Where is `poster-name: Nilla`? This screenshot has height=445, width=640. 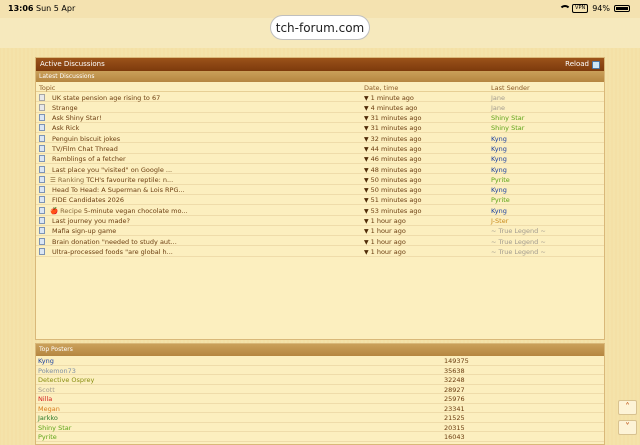 poster-name: Nilla is located at coordinates (45, 399).